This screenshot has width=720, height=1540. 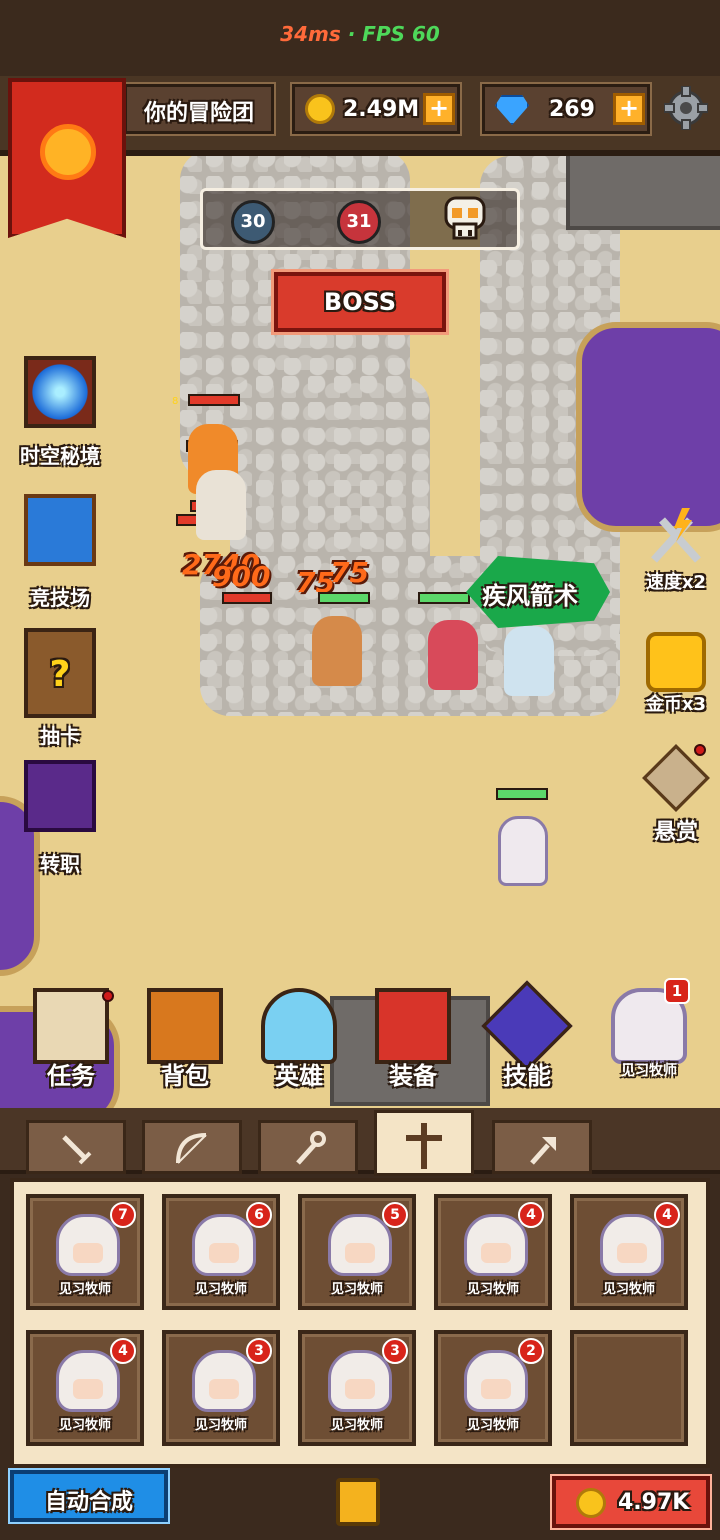 I want to click on settings-gear-icon, so click(x=686, y=108).